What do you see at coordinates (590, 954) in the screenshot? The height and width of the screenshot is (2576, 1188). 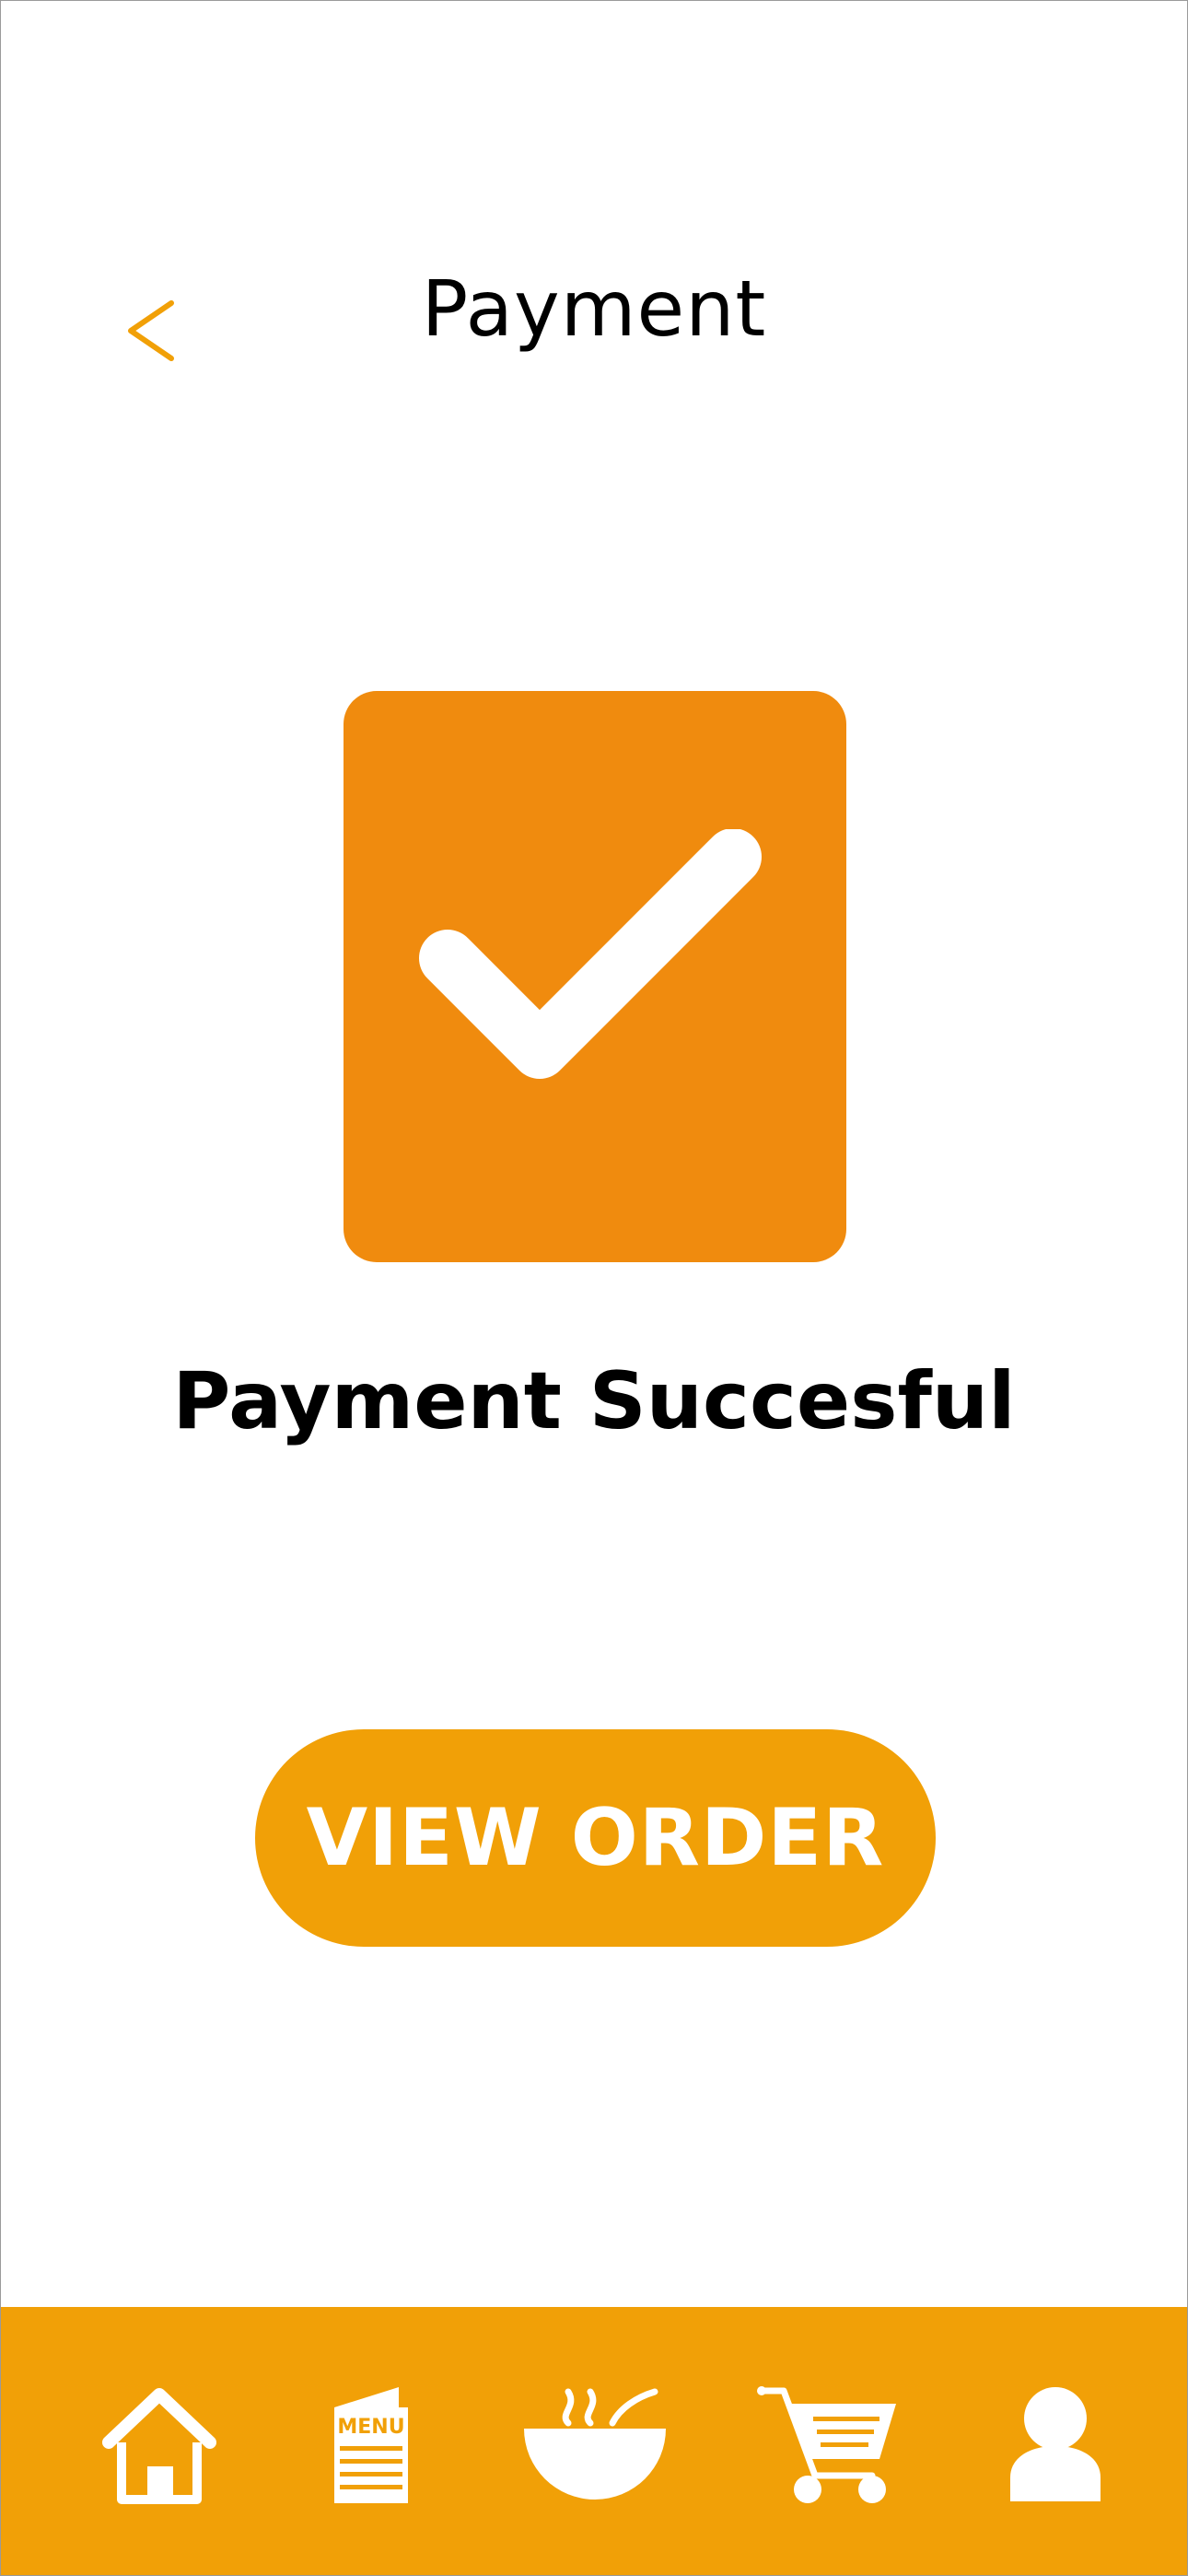 I see `checkmark-icon` at bounding box center [590, 954].